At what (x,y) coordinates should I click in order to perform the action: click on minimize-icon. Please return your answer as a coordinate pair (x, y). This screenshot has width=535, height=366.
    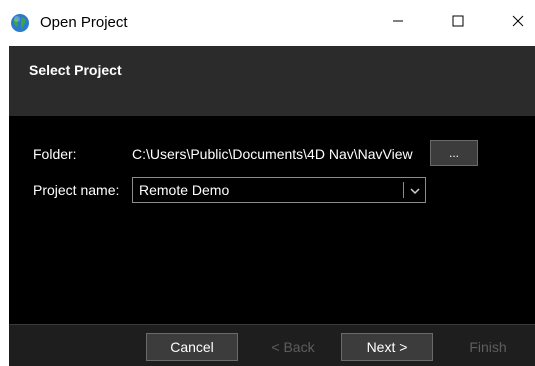
    Looking at the image, I should click on (398, 23).